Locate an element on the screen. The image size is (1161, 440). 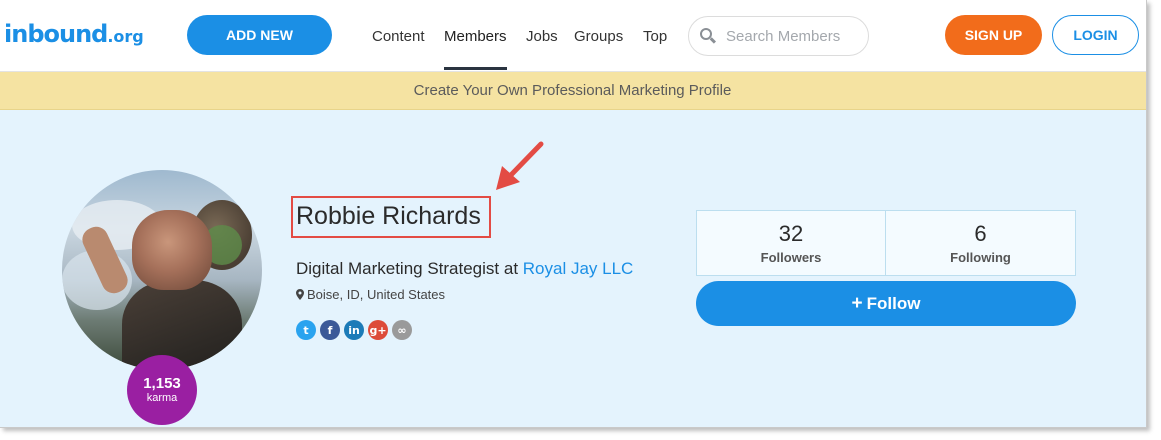
plus-icon: + is located at coordinates (857, 303).